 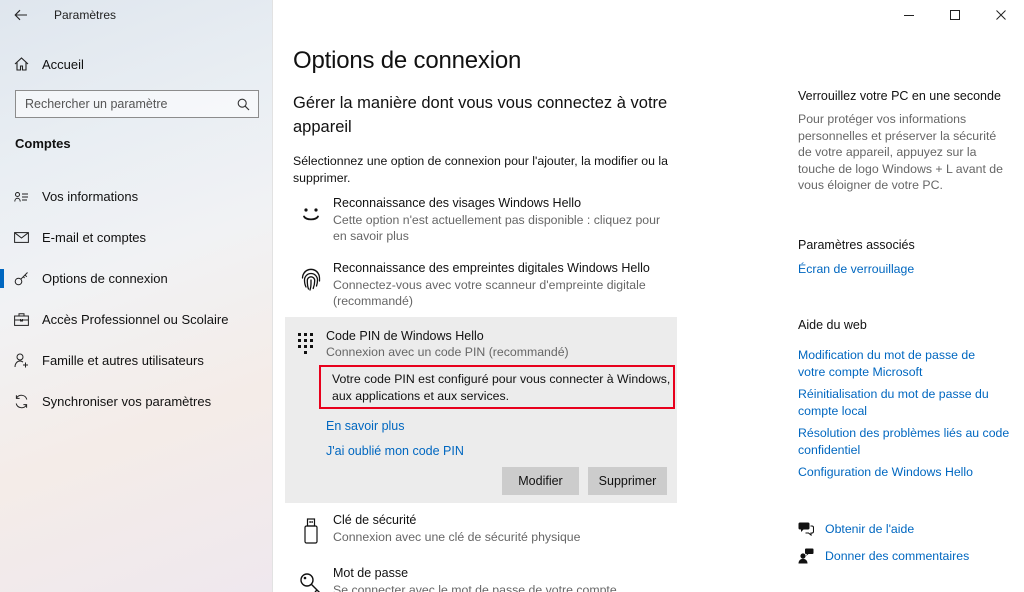 What do you see at coordinates (21, 319) in the screenshot?
I see `briefcase-icon` at bounding box center [21, 319].